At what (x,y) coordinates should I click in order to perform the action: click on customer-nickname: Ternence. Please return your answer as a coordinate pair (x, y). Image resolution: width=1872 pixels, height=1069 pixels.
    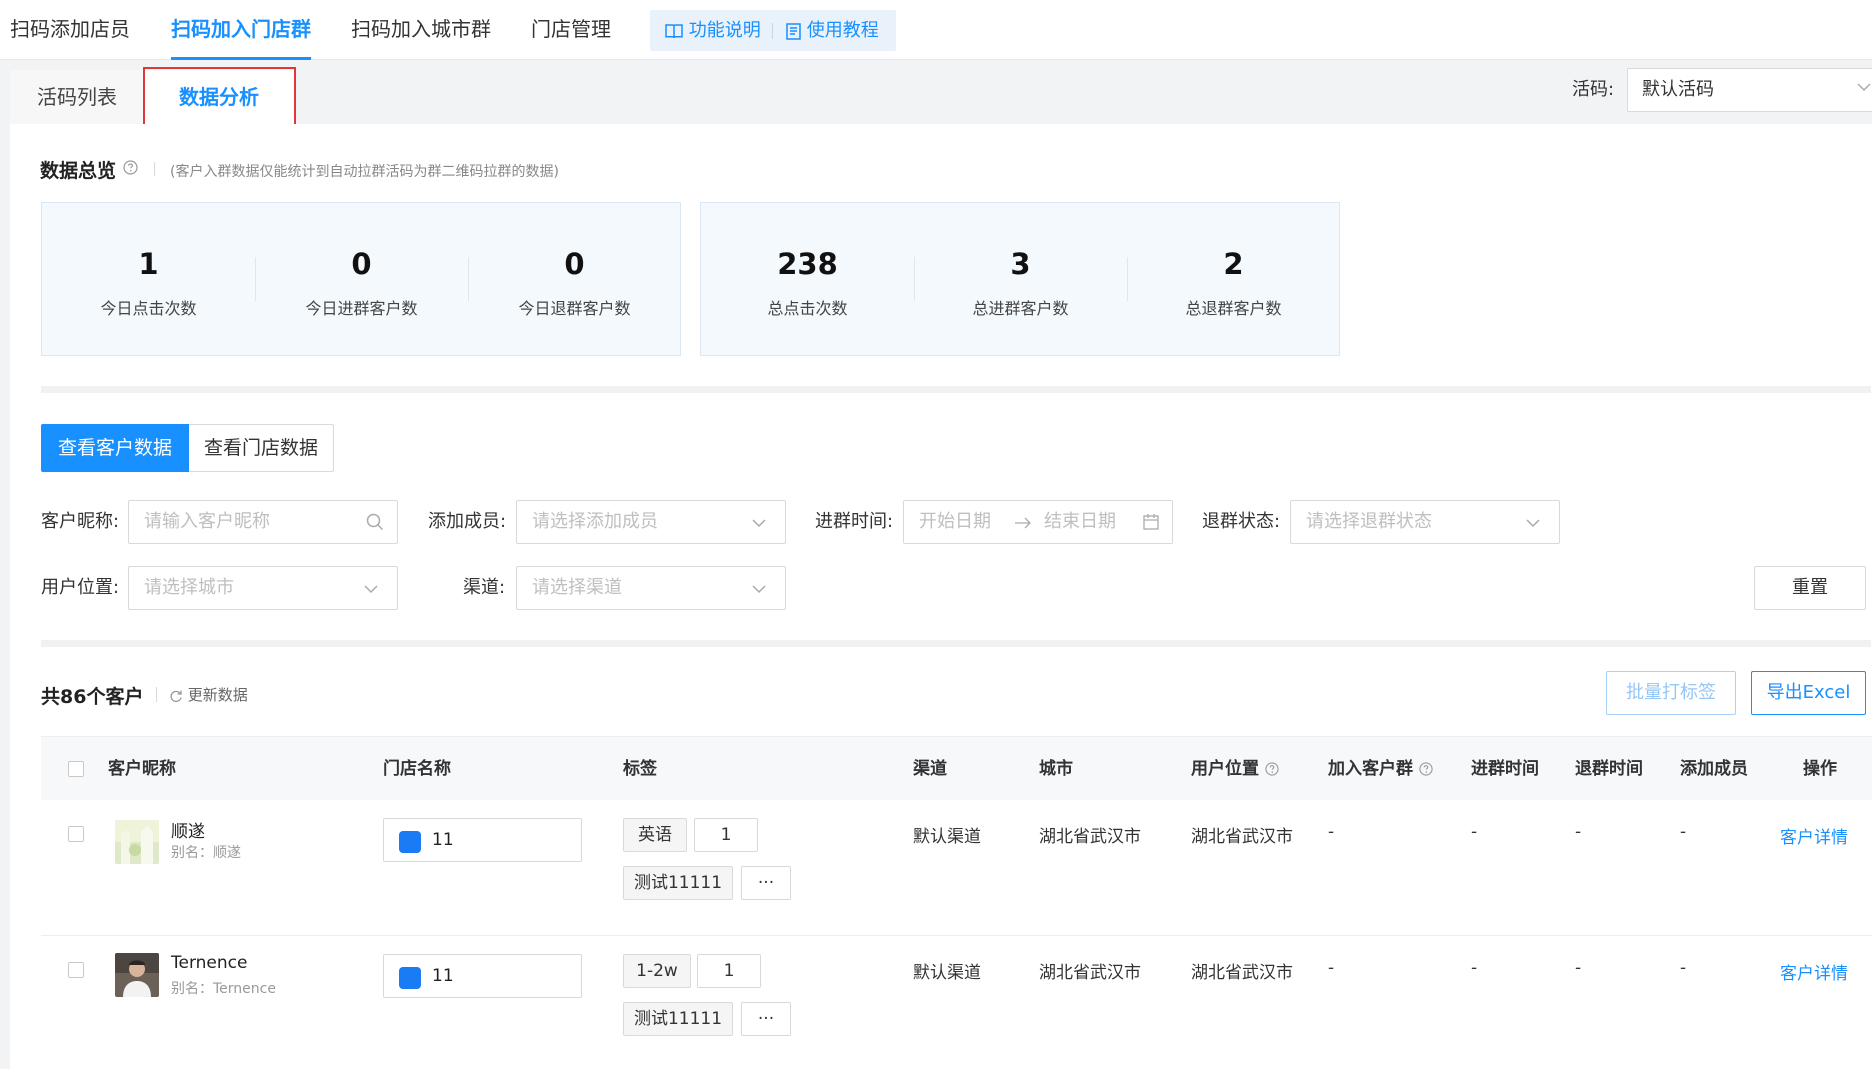
    Looking at the image, I should click on (209, 963).